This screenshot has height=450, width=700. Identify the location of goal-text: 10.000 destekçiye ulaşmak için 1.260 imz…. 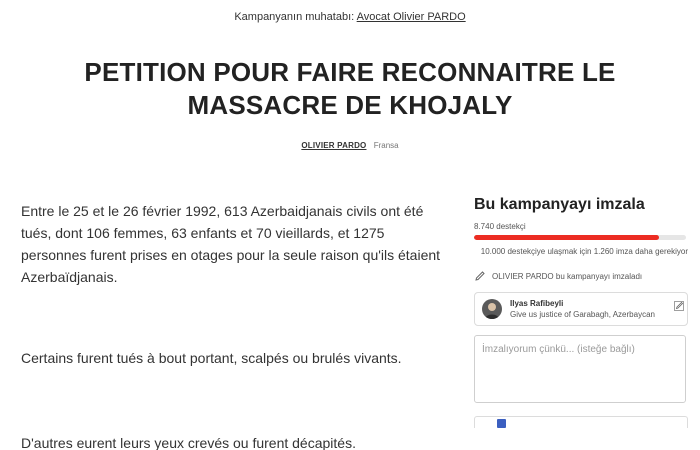
(584, 251).